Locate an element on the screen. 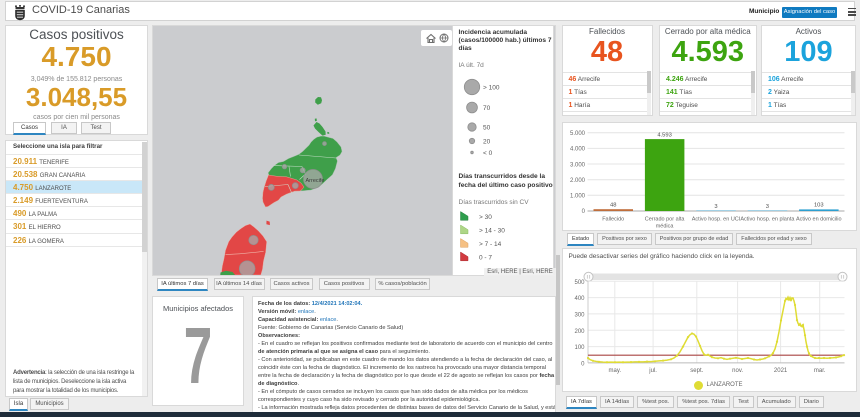 The image size is (860, 417). svg-text: 500 is located at coordinates (579, 283).